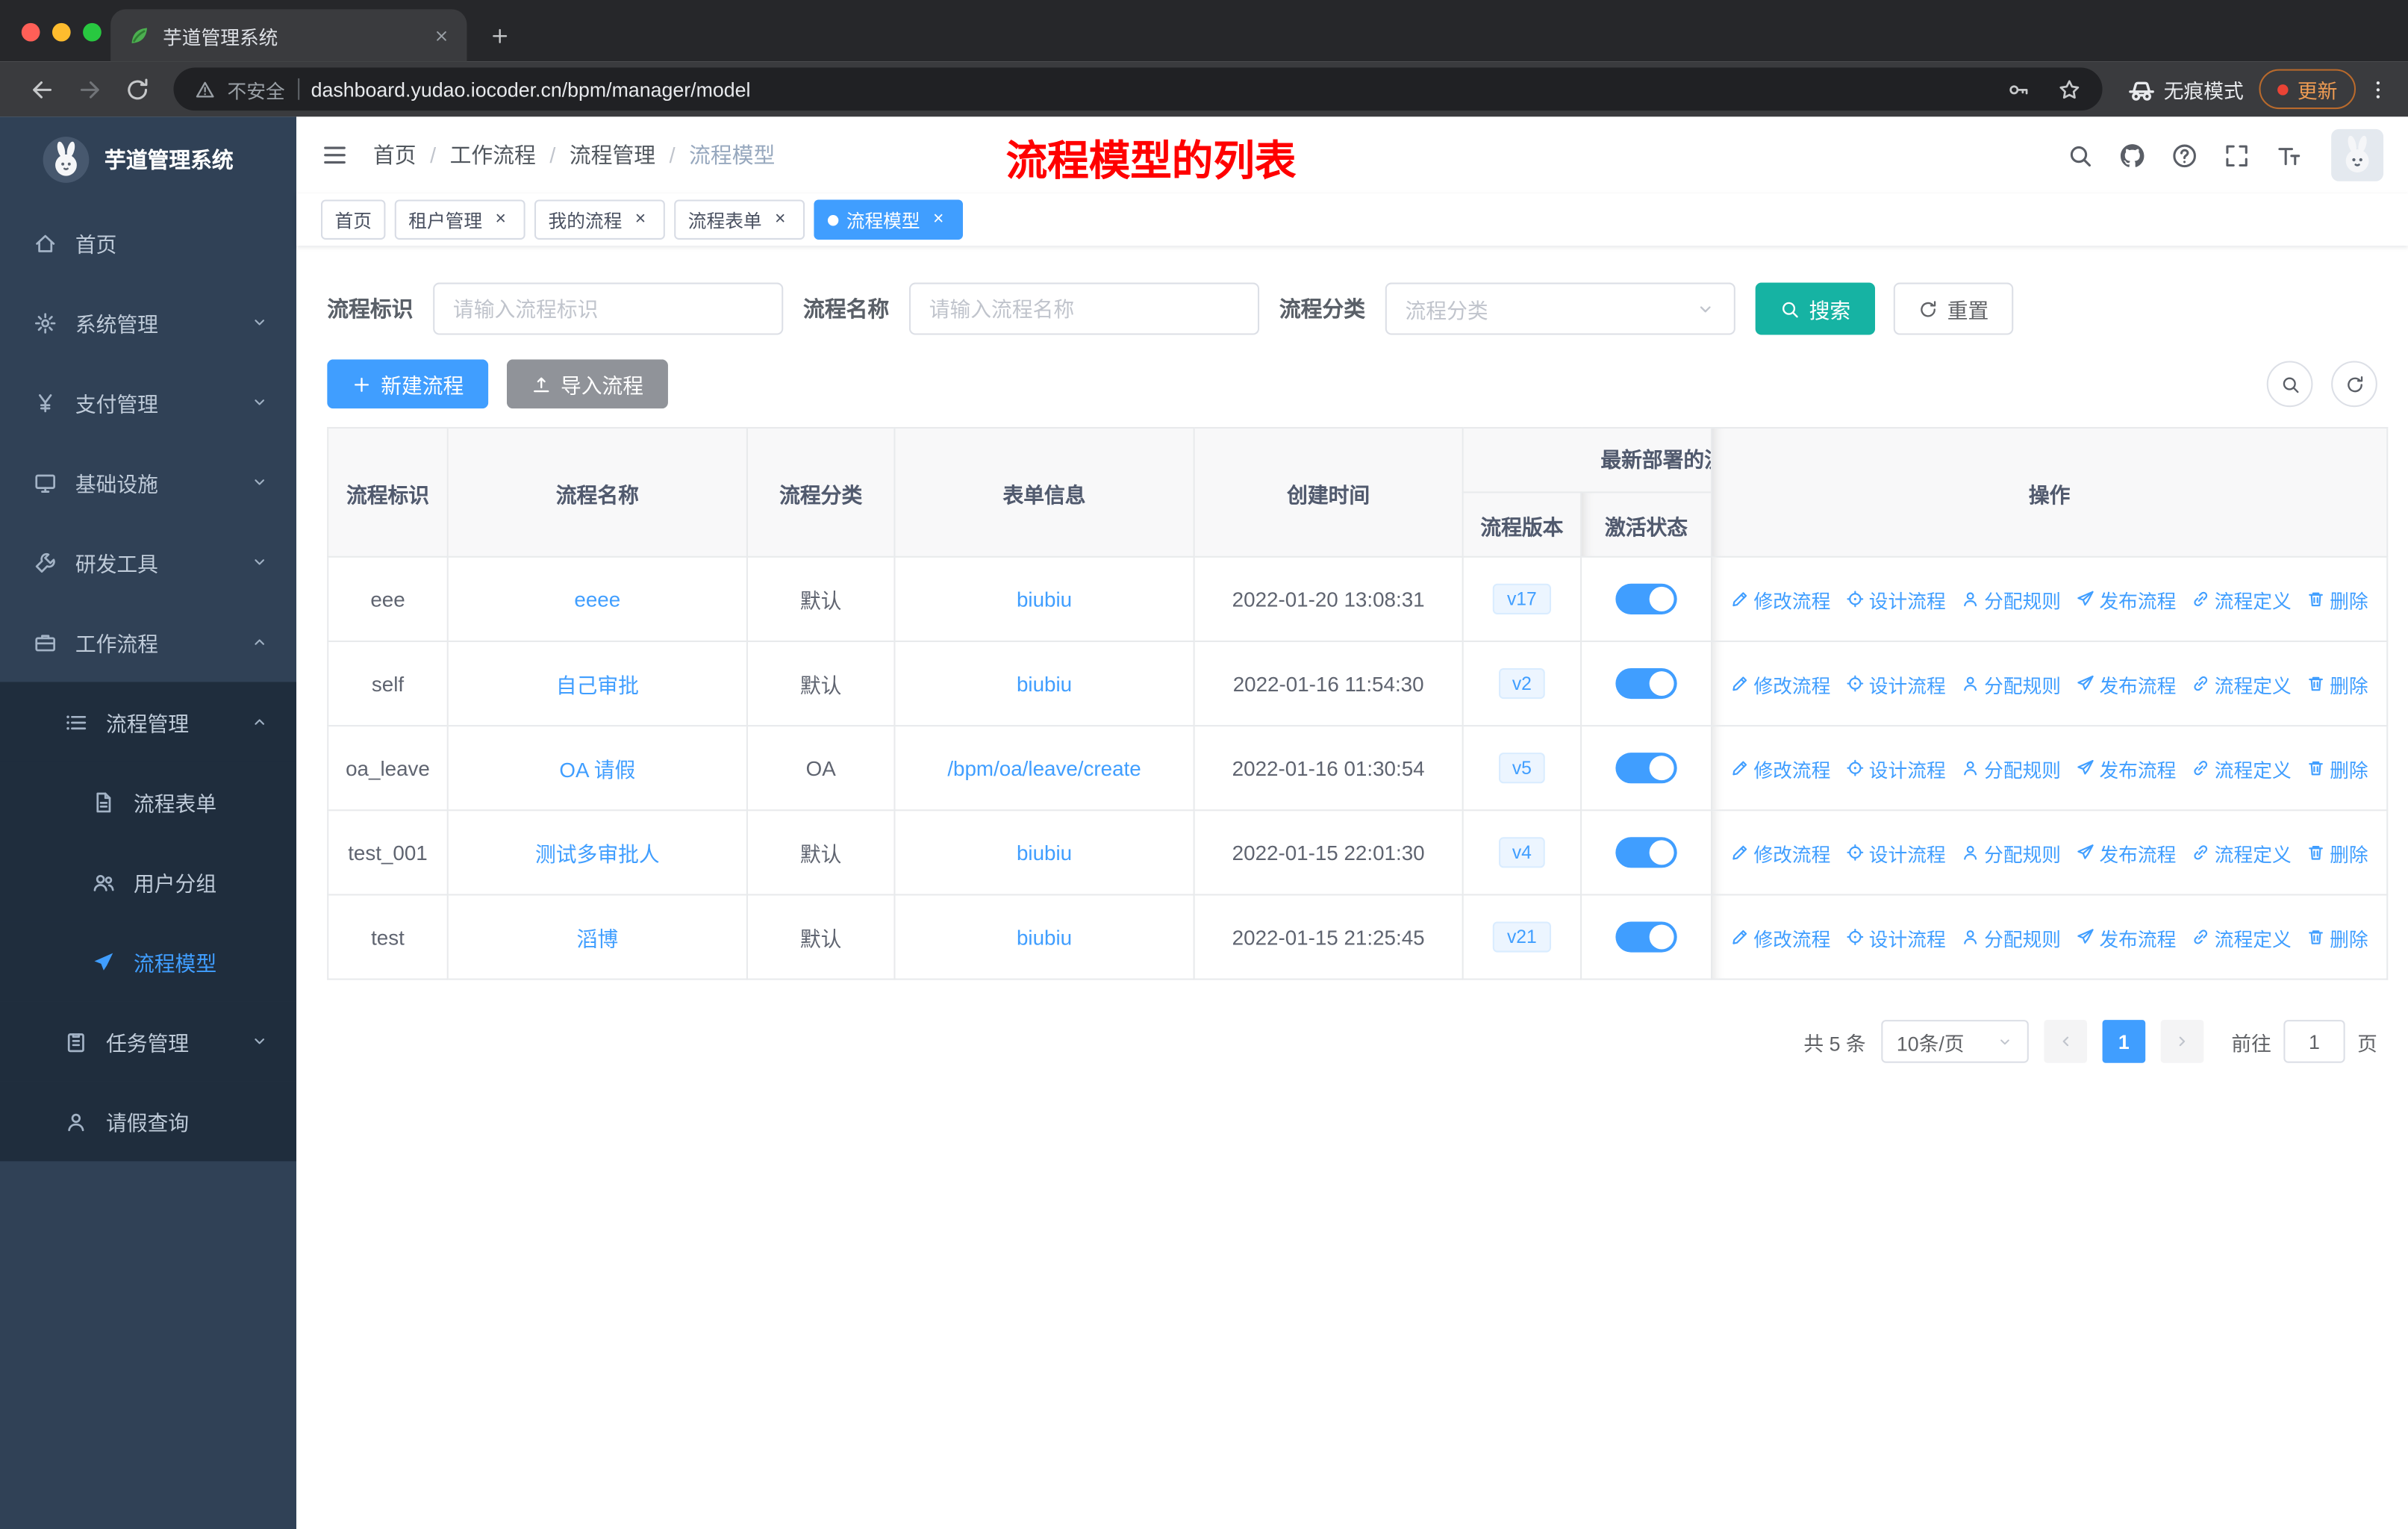 The image size is (2408, 1529). Describe the element at coordinates (335, 155) in the screenshot. I see `sidebar-collapse-icon` at that location.